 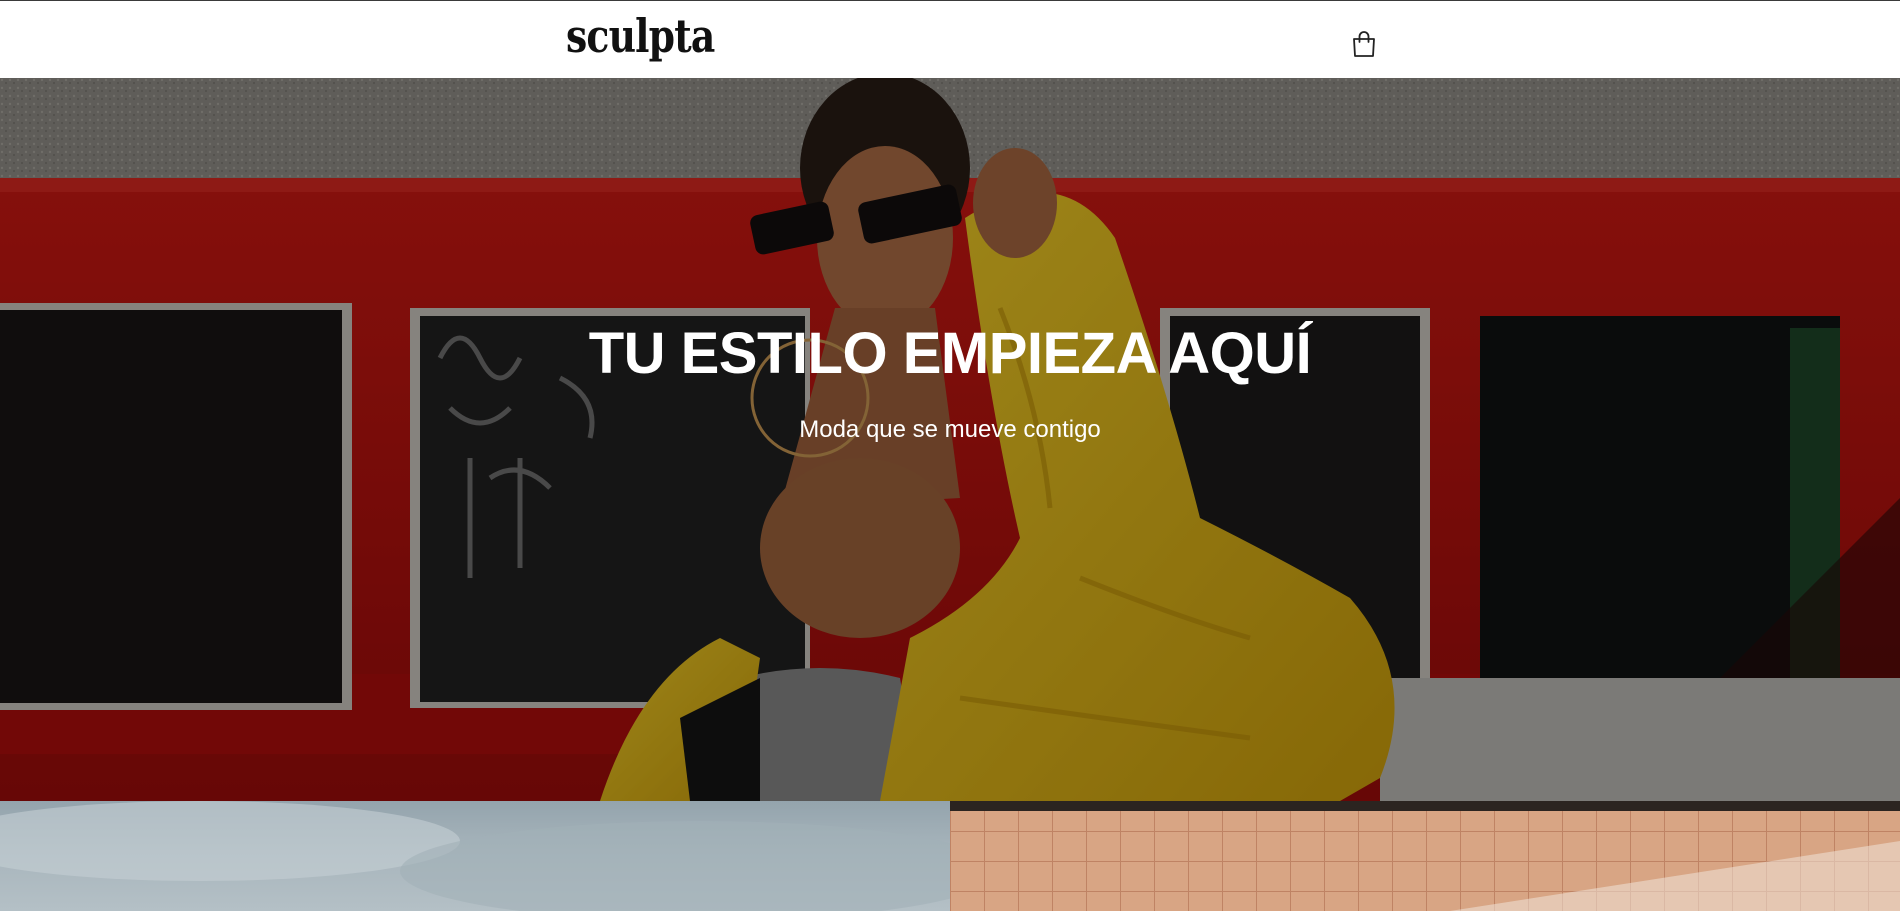 What do you see at coordinates (950, 39) in the screenshot?
I see `site-header: sculpta` at bounding box center [950, 39].